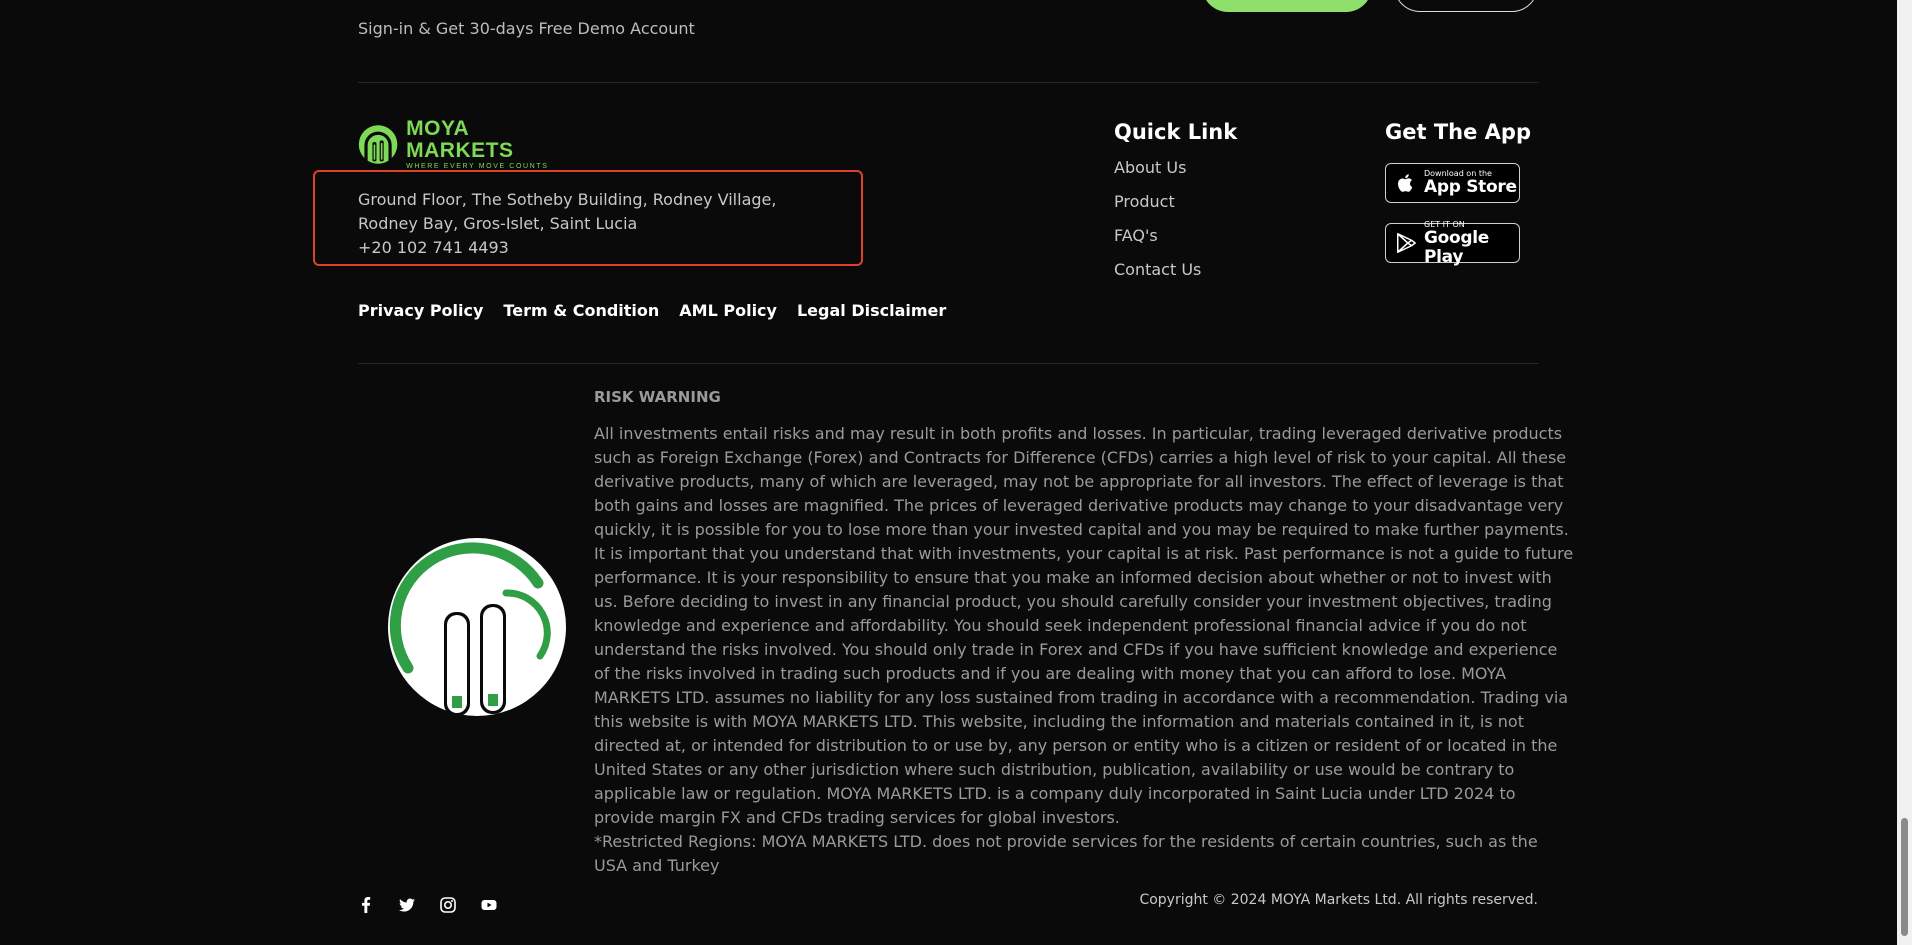  Describe the element at coordinates (1457, 247) in the screenshot. I see `google-play-label: Google Play` at that location.